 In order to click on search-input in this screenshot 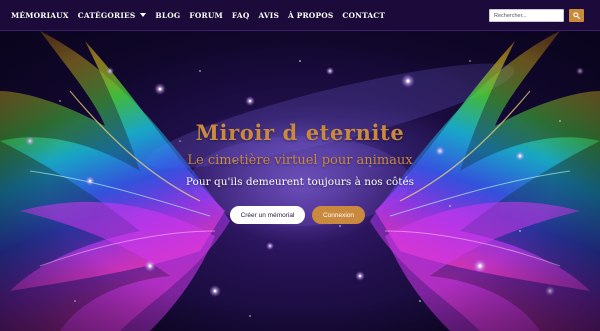, I will do `click(526, 15)`.